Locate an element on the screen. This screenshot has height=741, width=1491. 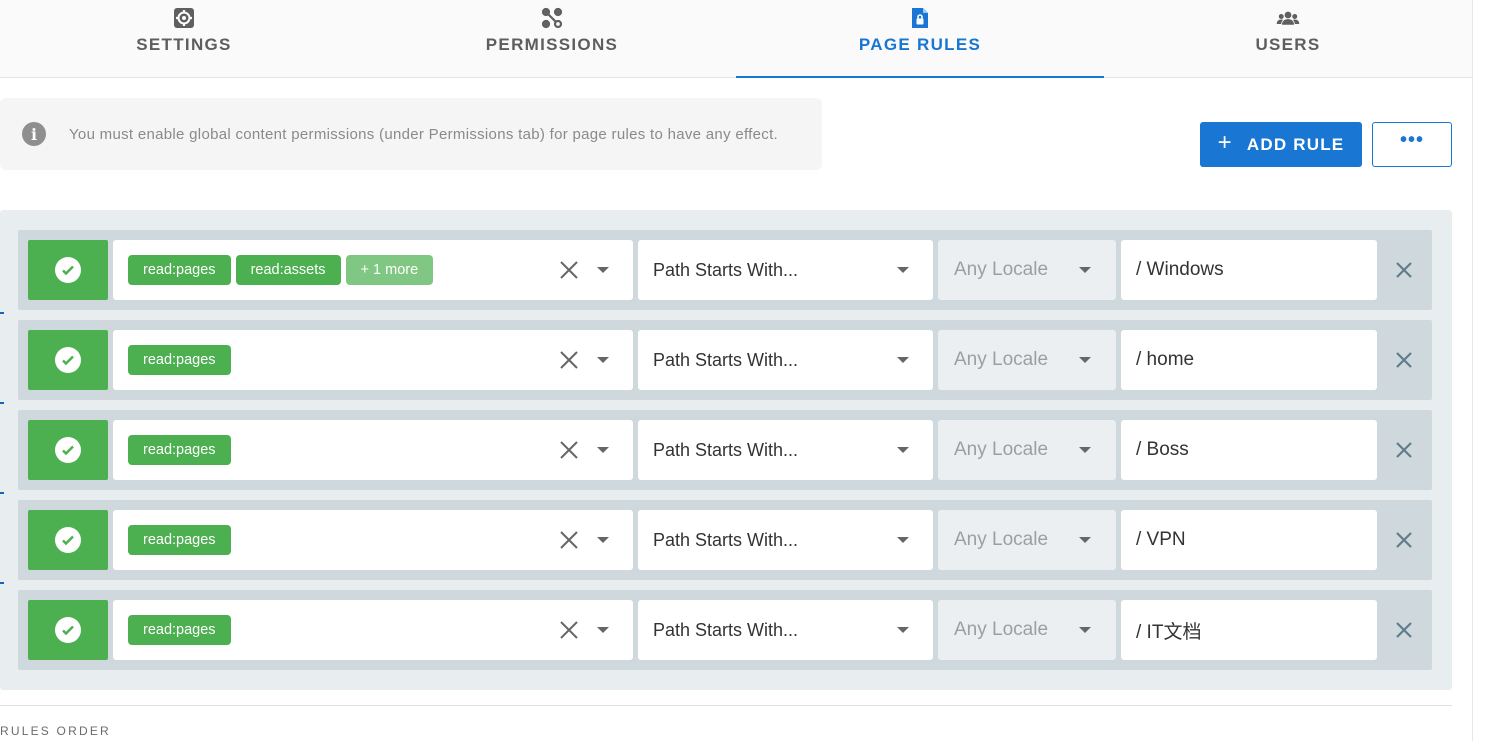
path-input: / VPN is located at coordinates (1249, 540).